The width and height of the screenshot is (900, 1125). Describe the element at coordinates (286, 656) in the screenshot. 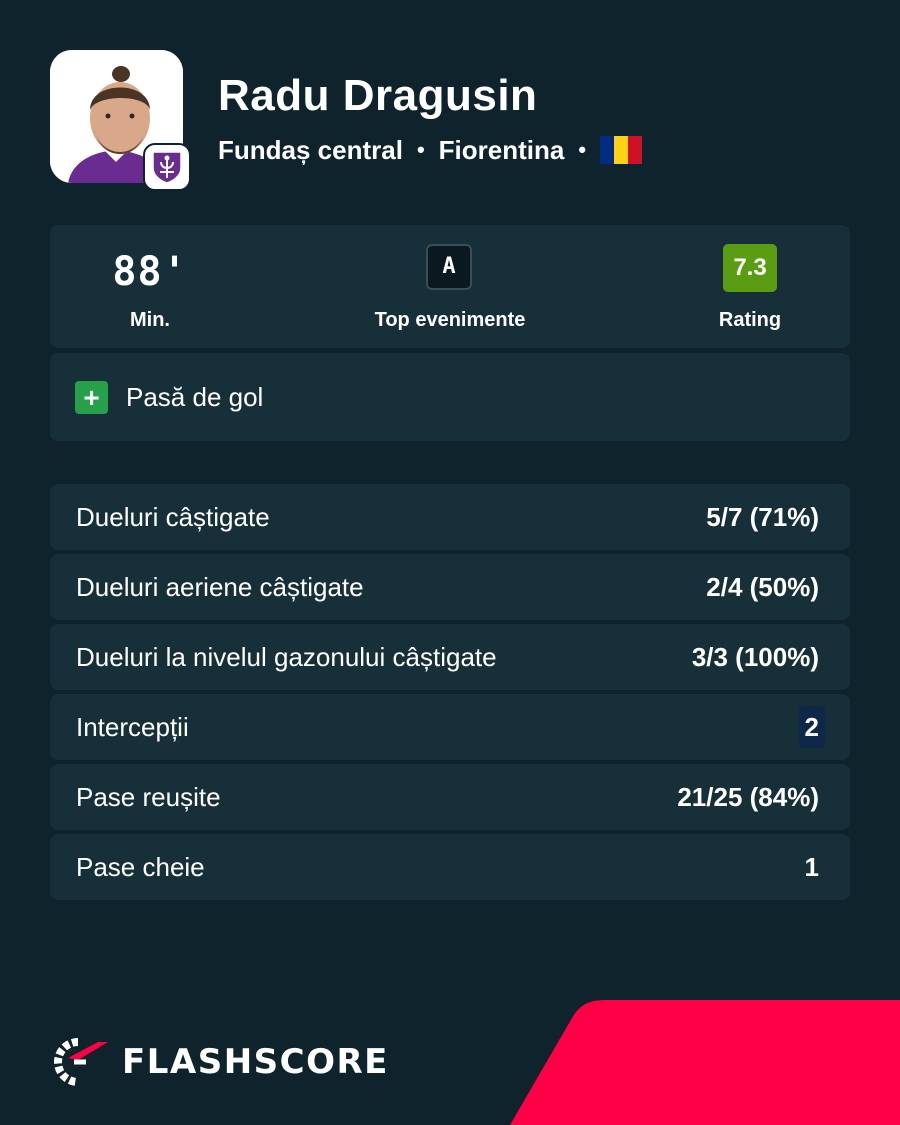

I see `stat-label: Dueluri la nivelul gazonului câștigate` at that location.